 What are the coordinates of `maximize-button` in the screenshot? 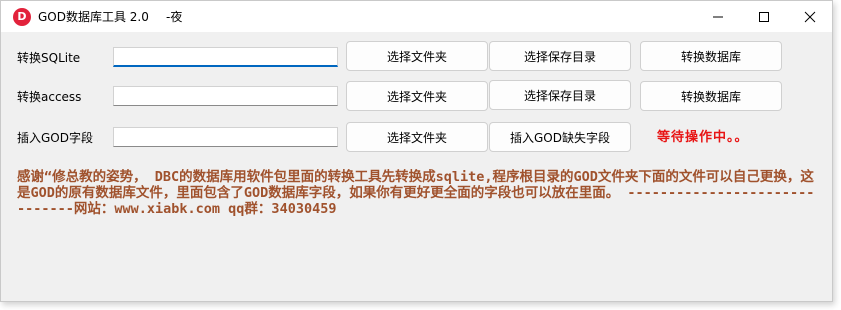 It's located at (764, 16).